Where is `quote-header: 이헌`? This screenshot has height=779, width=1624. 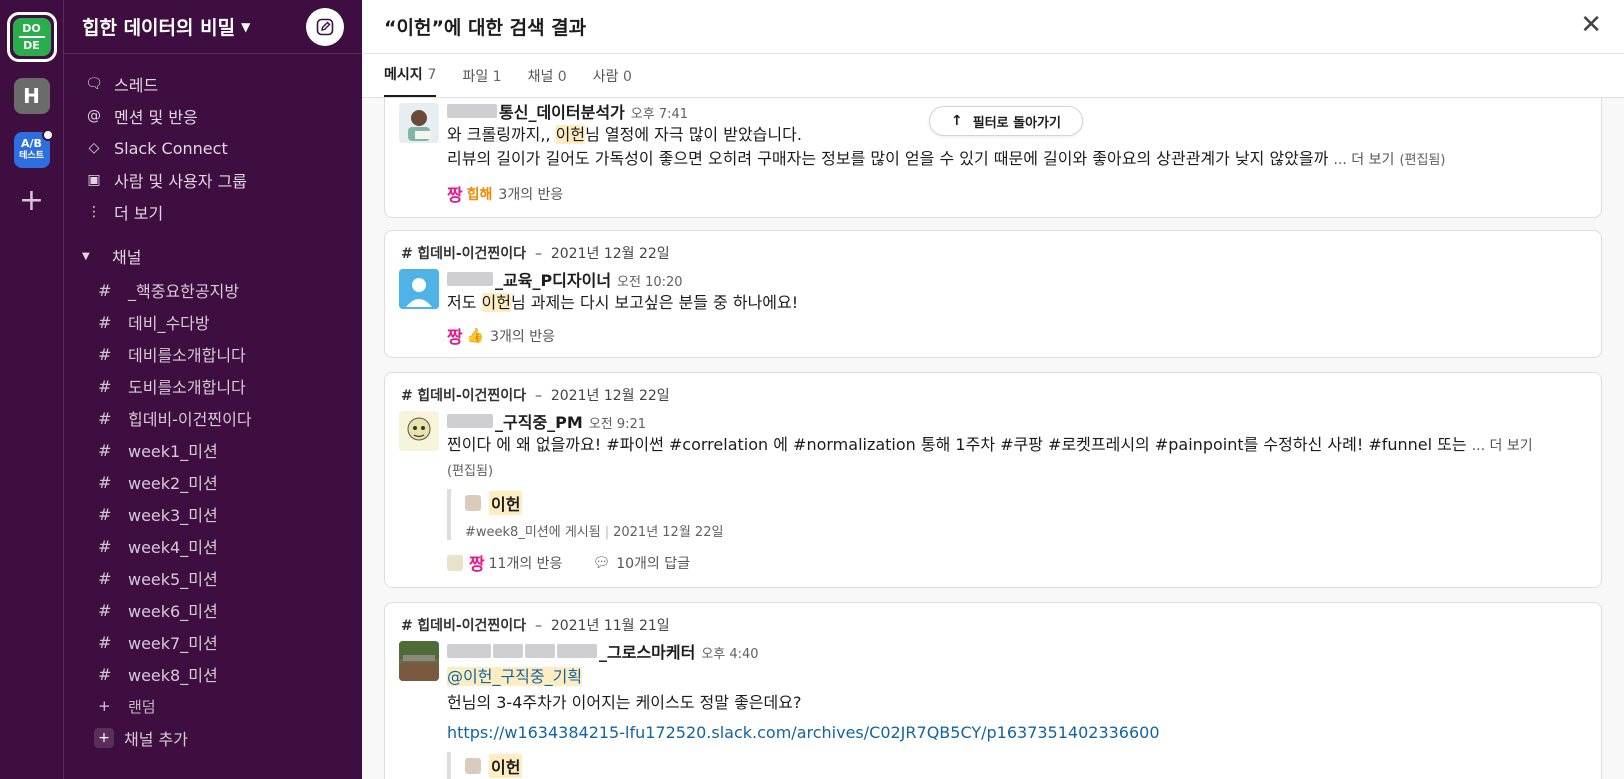
quote-header: 이헌 is located at coordinates (1023, 503).